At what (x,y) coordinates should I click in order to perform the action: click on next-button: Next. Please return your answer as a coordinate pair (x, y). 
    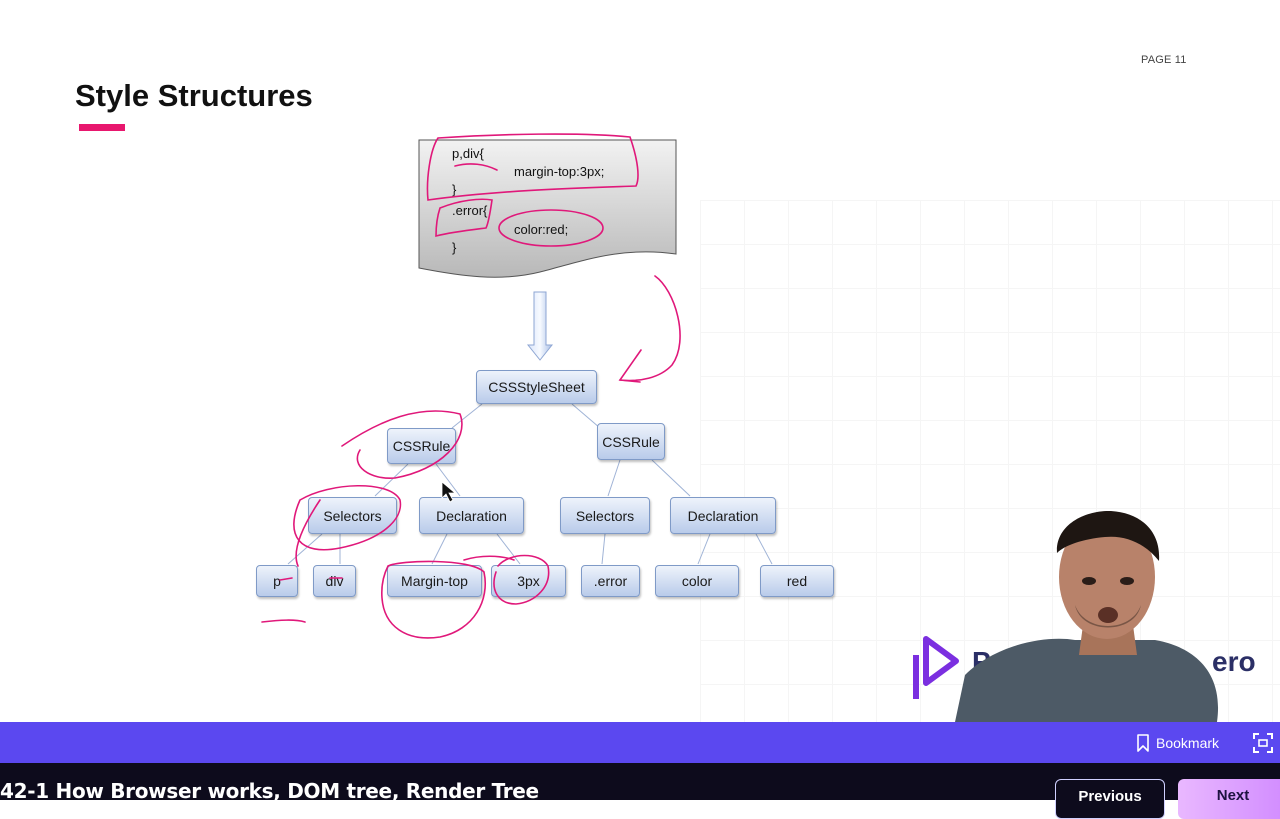
    Looking at the image, I should click on (1229, 799).